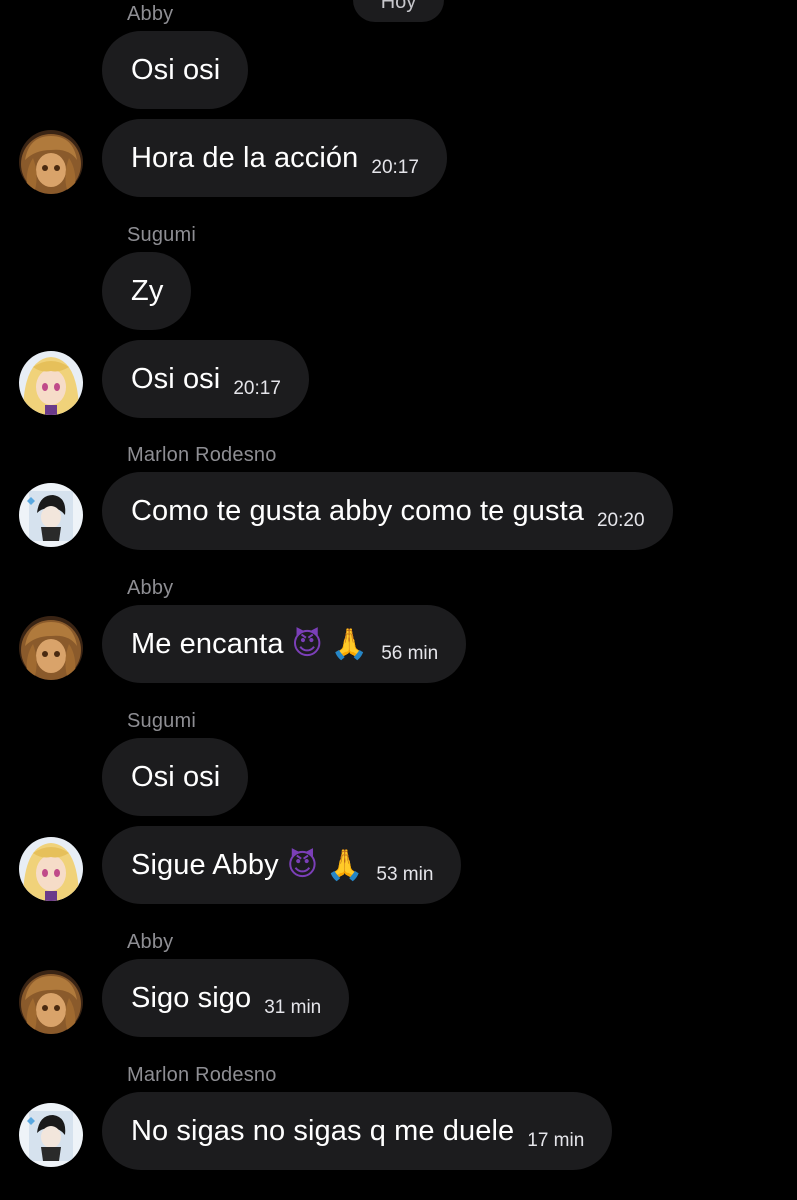 The image size is (797, 1200). I want to click on message-text: Como te gusta abby como te gusta, so click(357, 510).